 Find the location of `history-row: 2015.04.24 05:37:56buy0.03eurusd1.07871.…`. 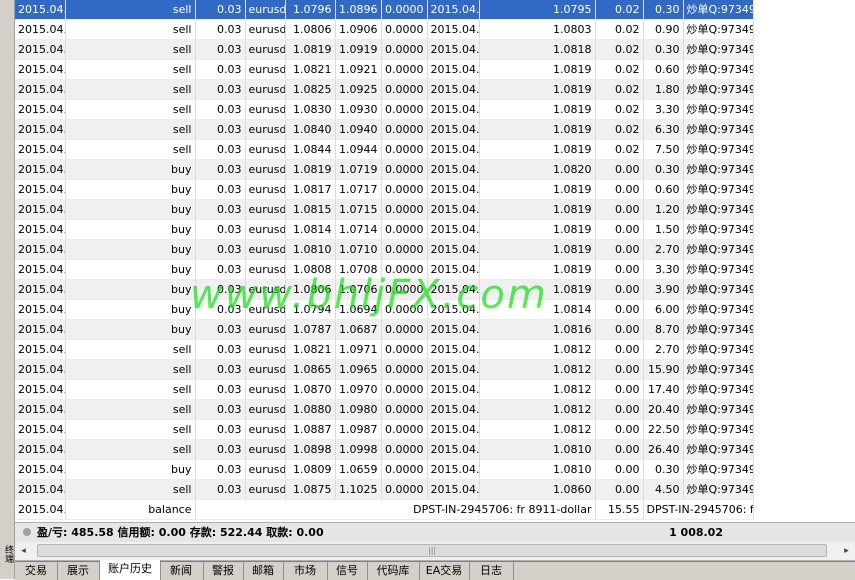

history-row: 2015.04.24 05:37:56buy0.03eurusd1.07871.… is located at coordinates (435, 329).